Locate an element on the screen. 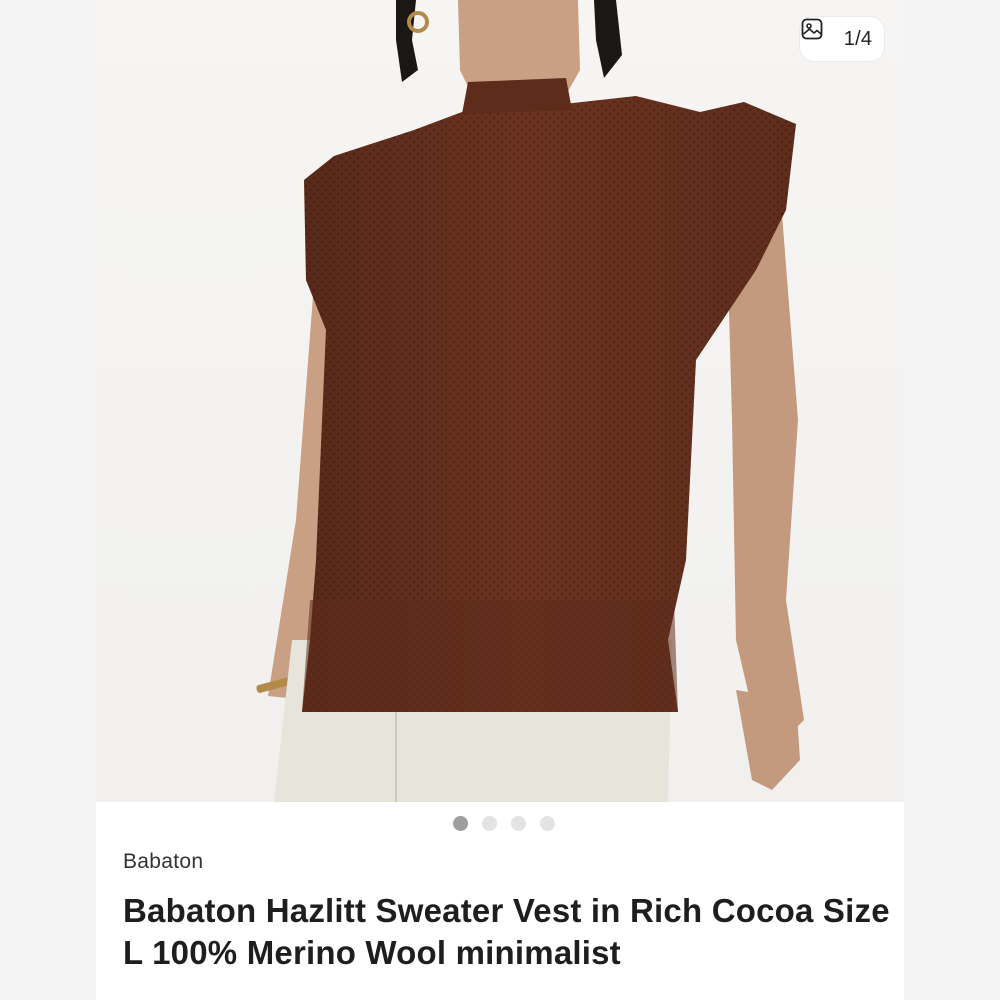  brand-name: Babaton is located at coordinates (163, 862).